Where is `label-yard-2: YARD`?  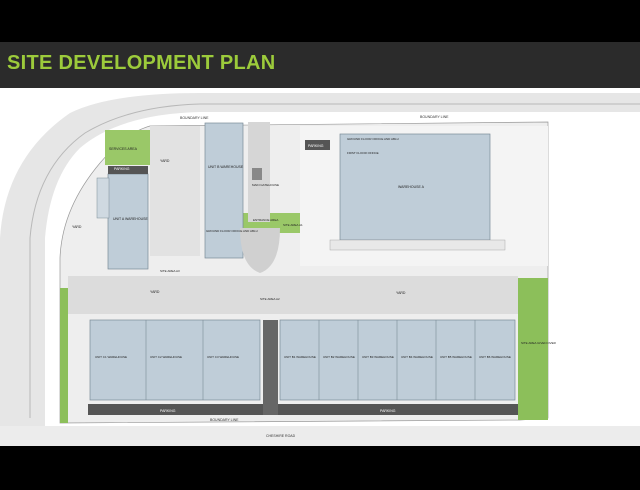 label-yard-2: YARD is located at coordinates (77, 227).